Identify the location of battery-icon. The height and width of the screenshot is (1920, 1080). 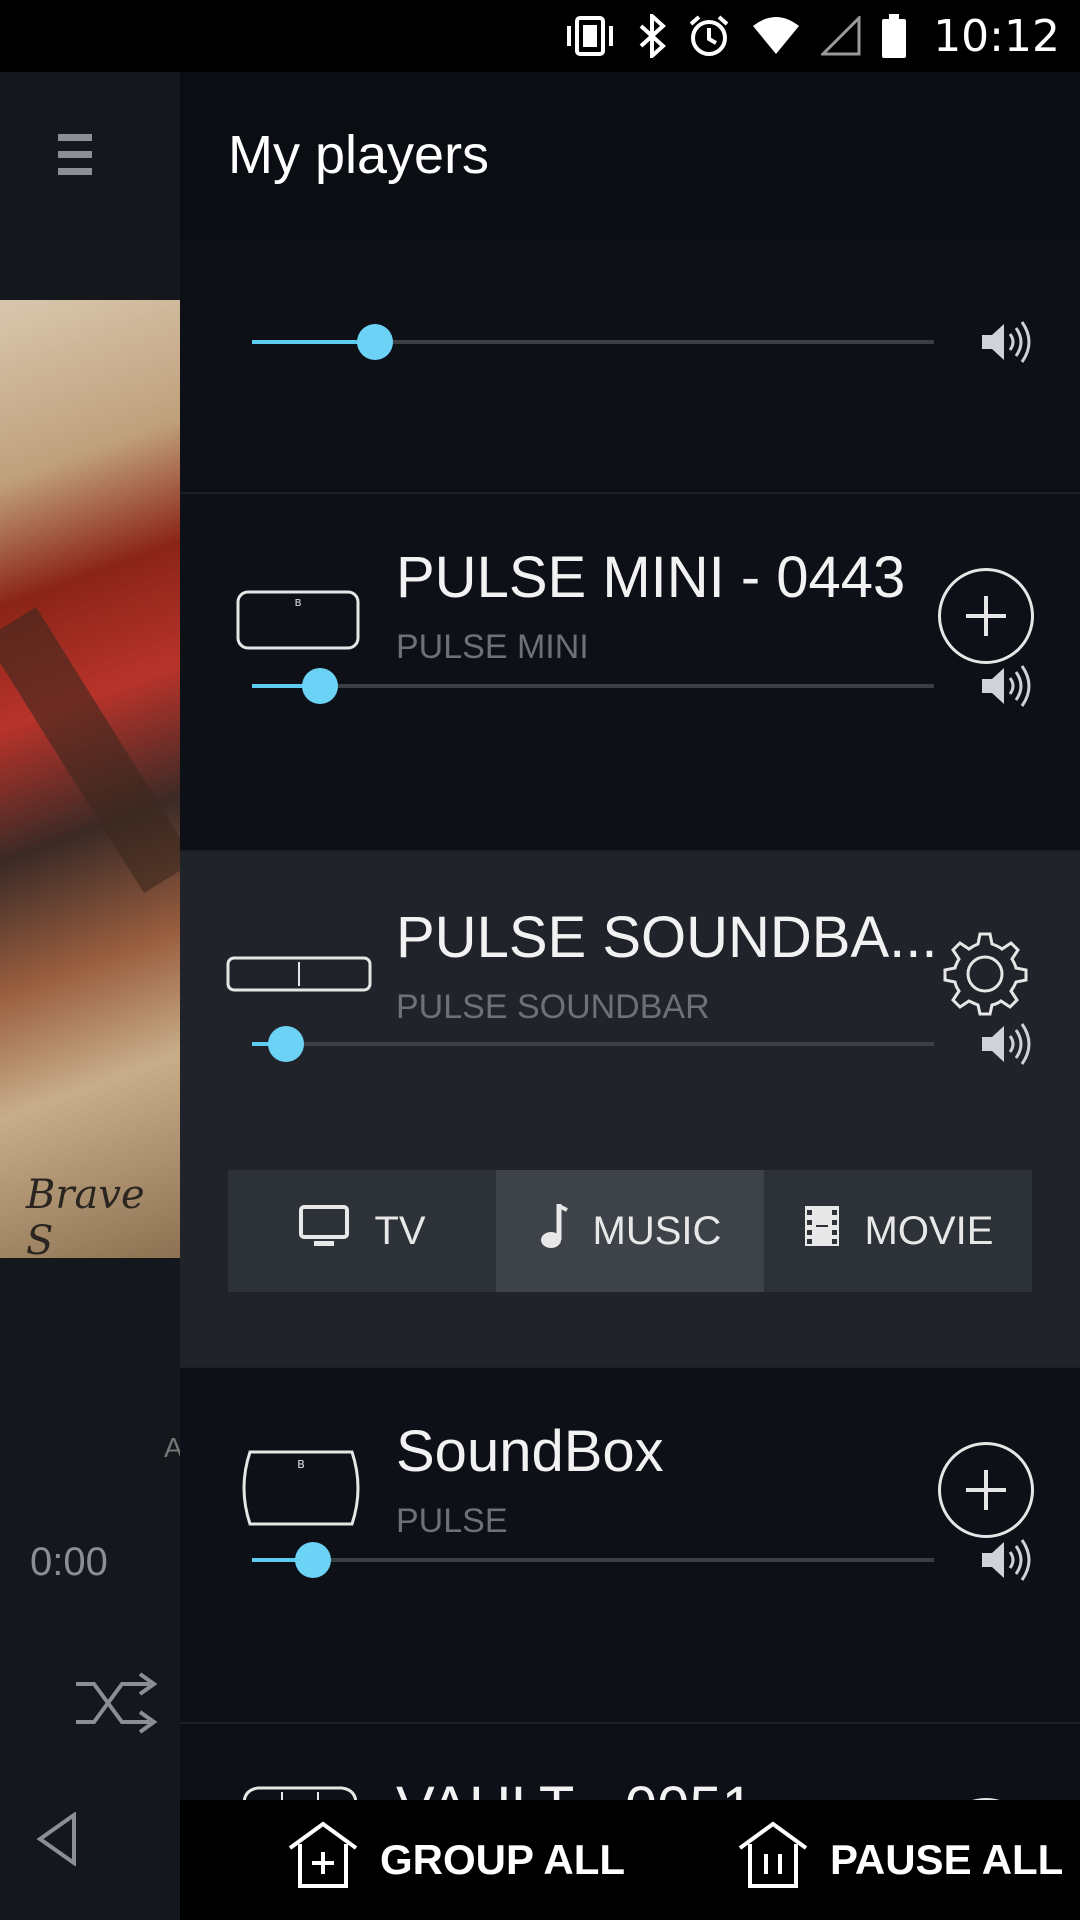
(894, 36).